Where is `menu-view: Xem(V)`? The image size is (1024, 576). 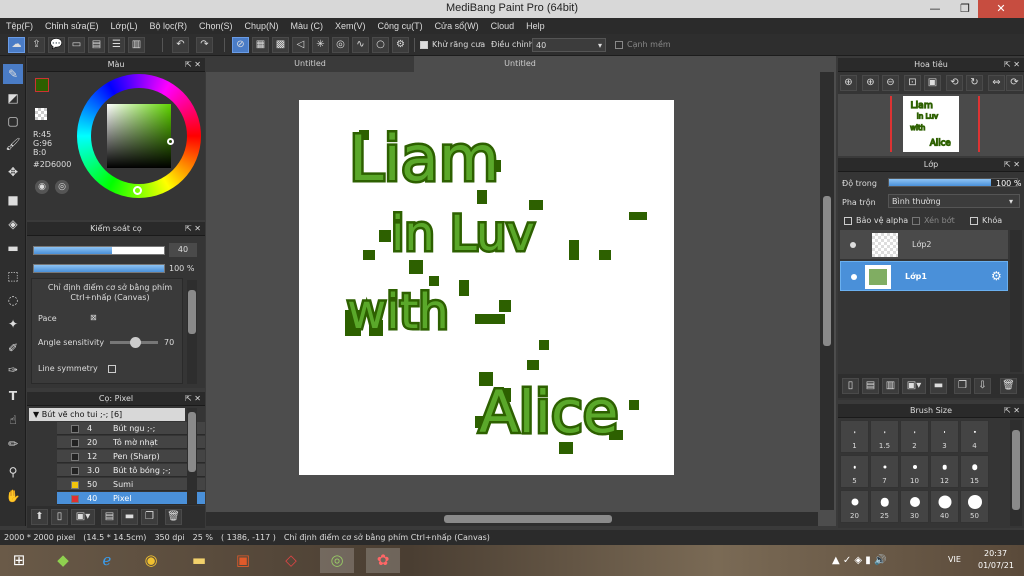
menu-view: Xem(V) is located at coordinates (350, 26).